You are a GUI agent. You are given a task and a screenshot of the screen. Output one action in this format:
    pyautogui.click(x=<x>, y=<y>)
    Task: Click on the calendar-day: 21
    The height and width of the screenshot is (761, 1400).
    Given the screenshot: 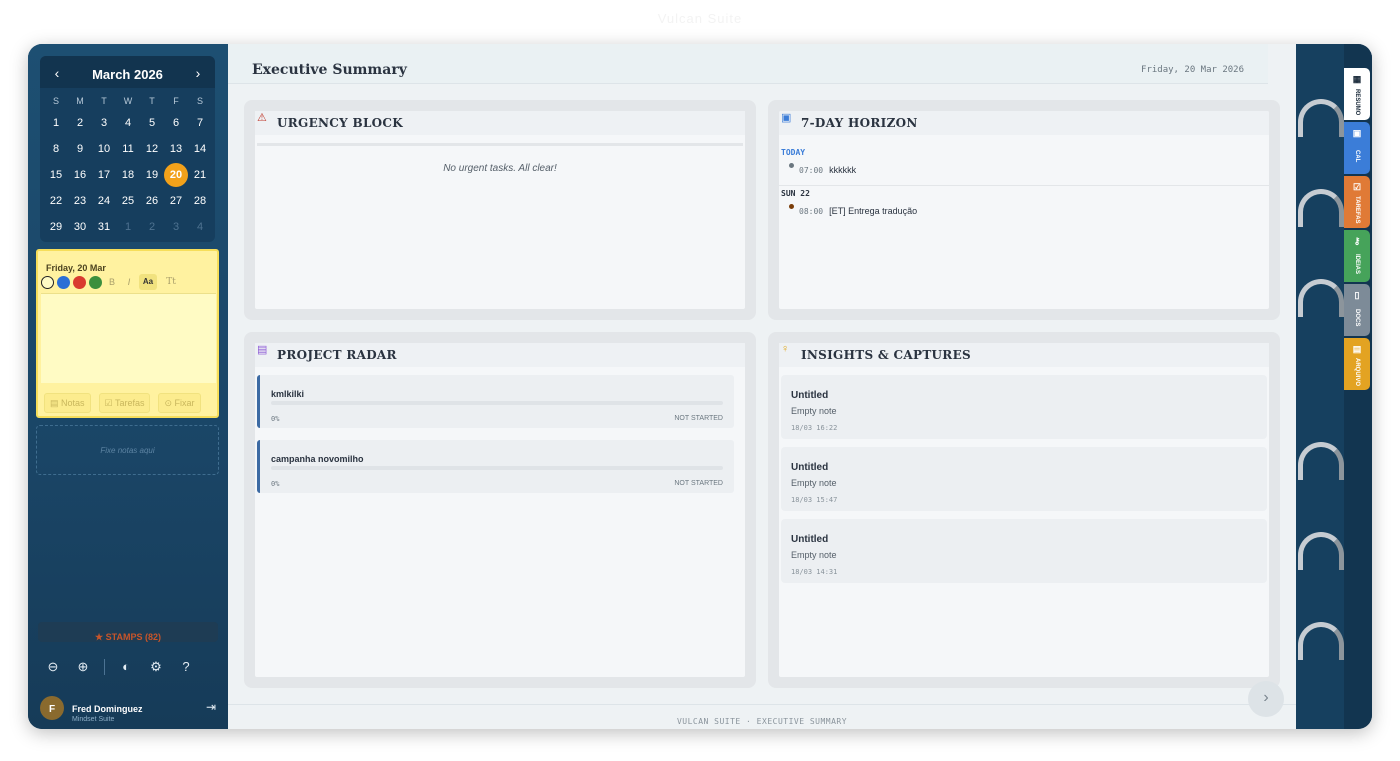 What is the action you would take?
    pyautogui.click(x=200, y=175)
    